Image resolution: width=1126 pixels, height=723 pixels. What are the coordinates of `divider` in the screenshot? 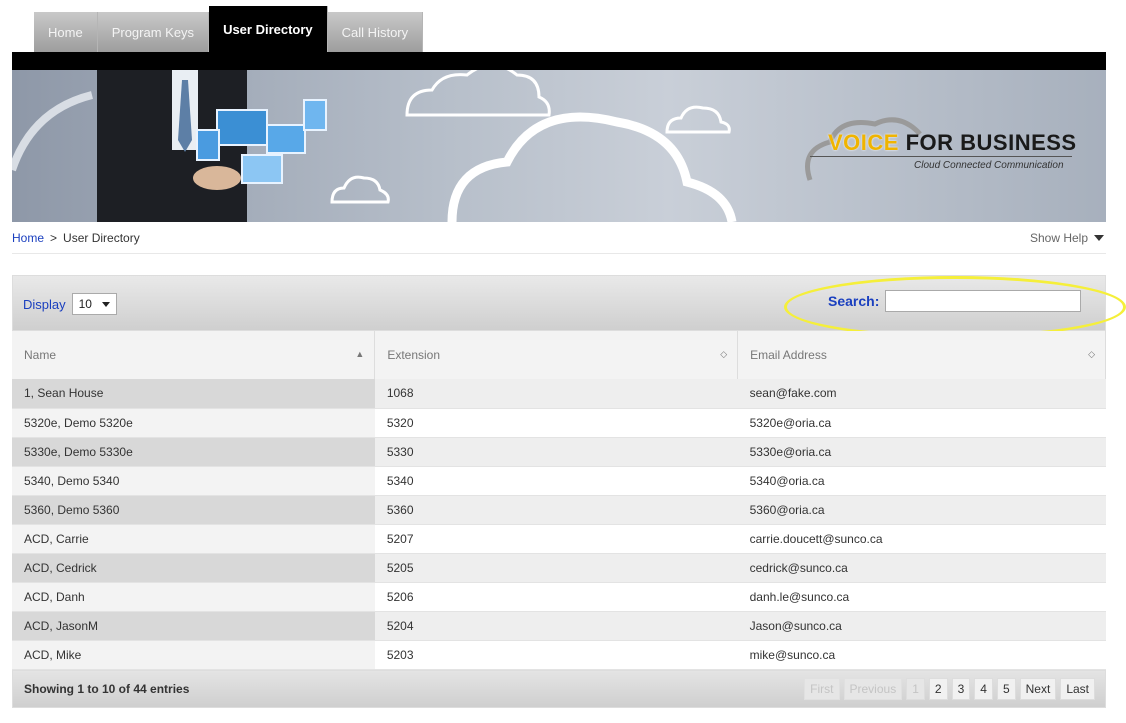 It's located at (559, 253).